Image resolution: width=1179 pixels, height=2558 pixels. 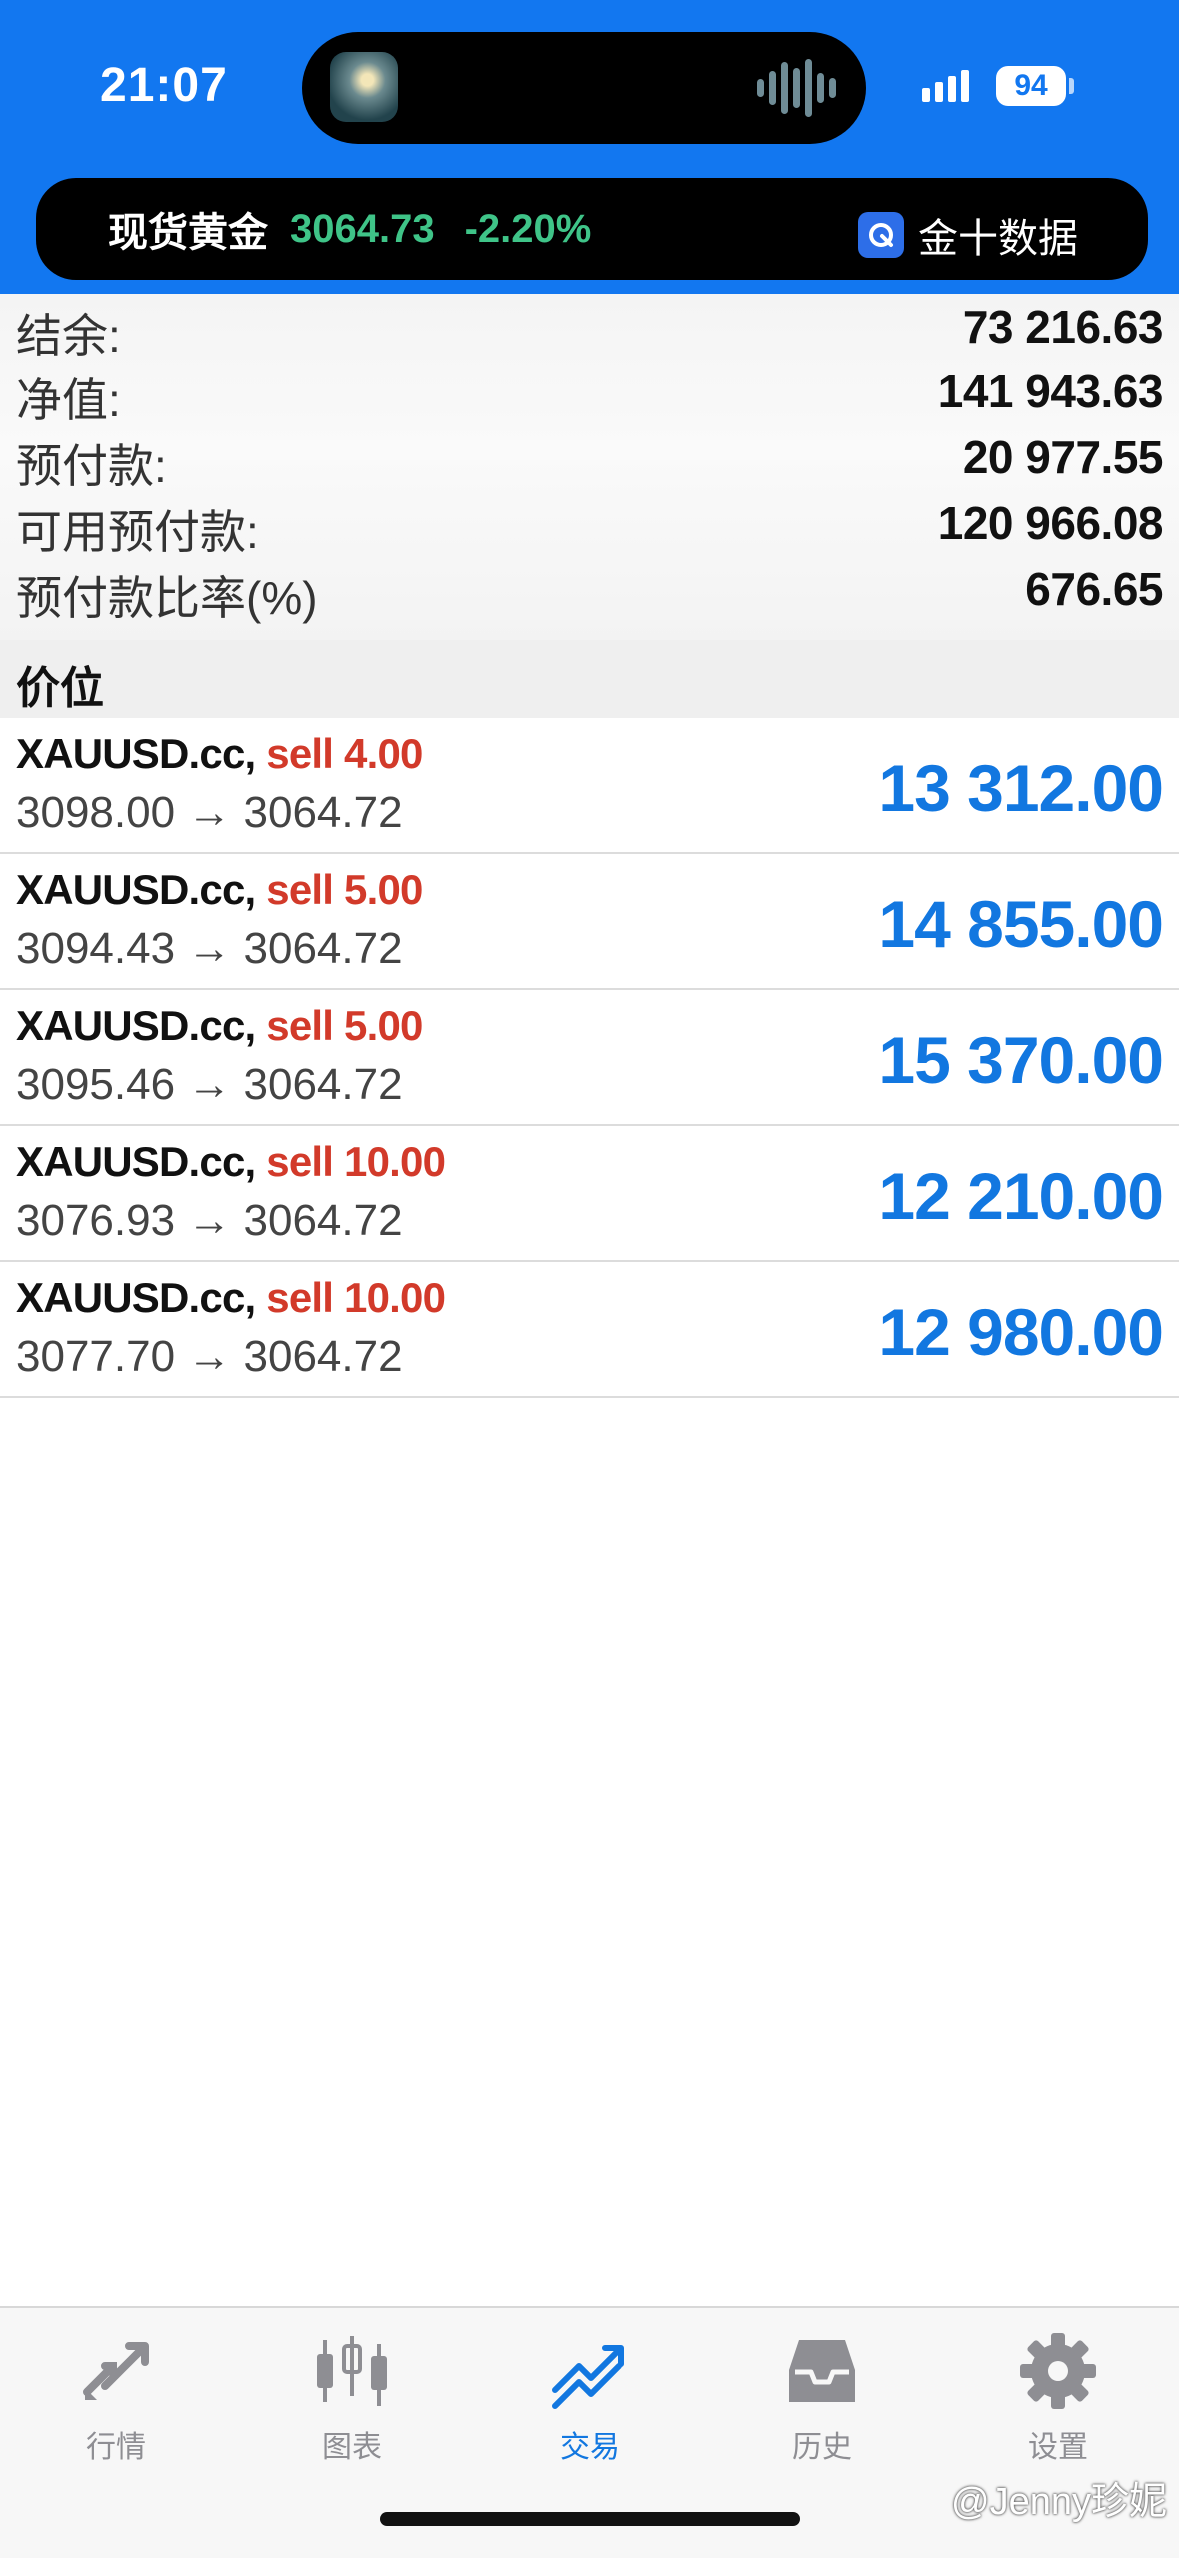 What do you see at coordinates (1071, 86) in the screenshot?
I see `battery-tip` at bounding box center [1071, 86].